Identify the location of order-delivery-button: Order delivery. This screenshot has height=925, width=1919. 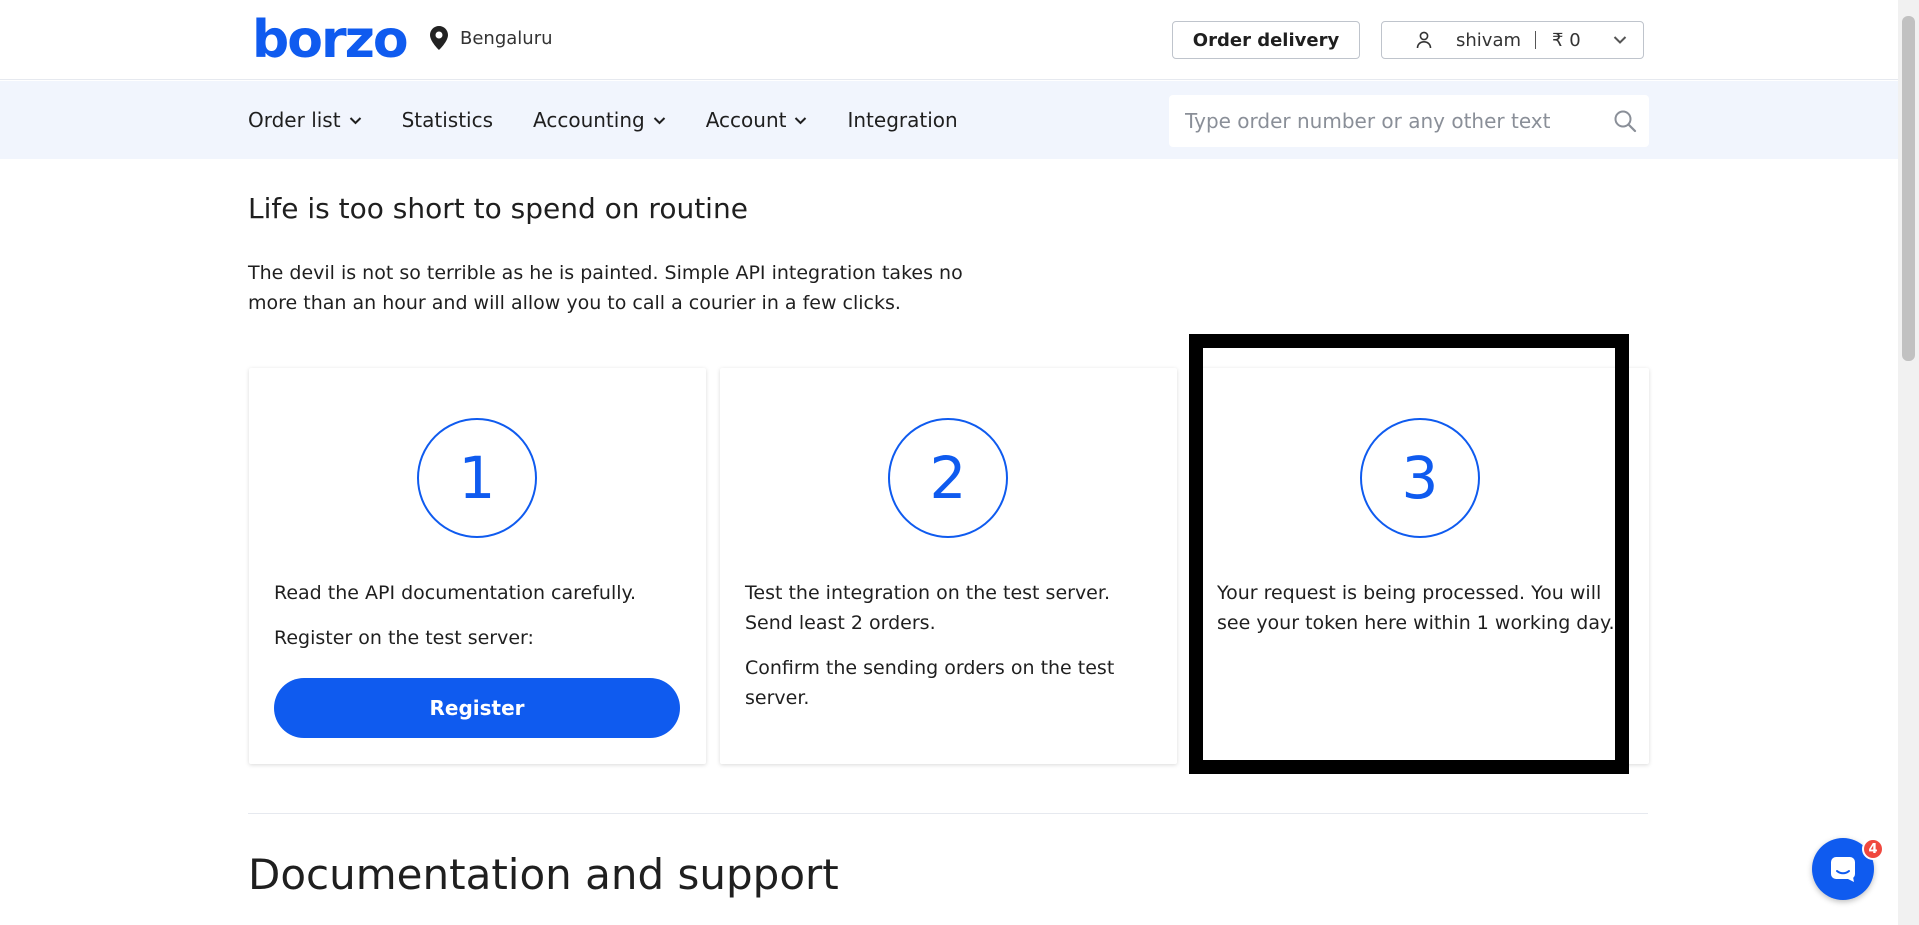
(1266, 40).